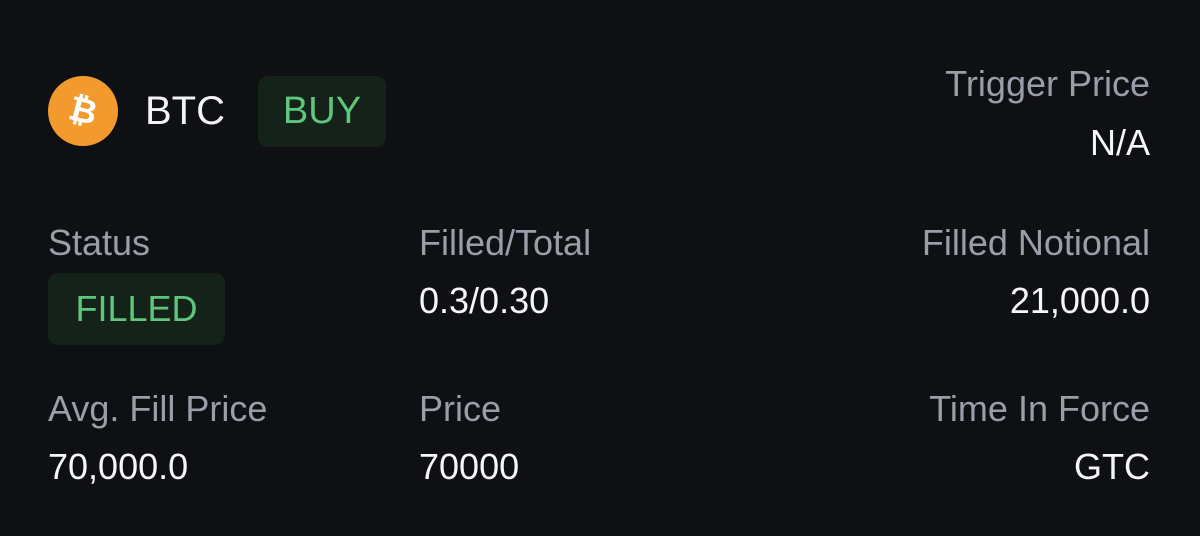 The width and height of the screenshot is (1200, 536). Describe the element at coordinates (136, 309) in the screenshot. I see `status-badge: FILLED` at that location.